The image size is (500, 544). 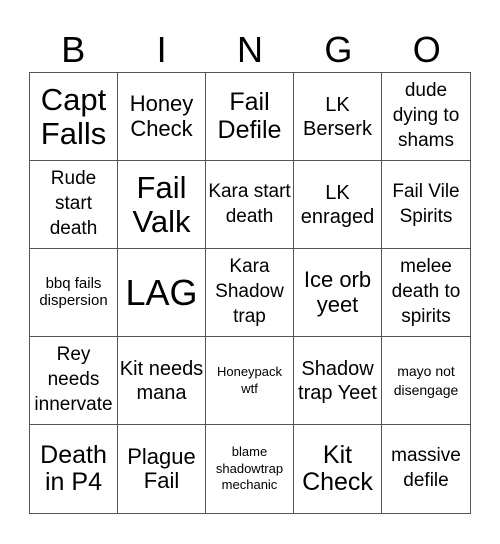 I want to click on bingo-header: B I N G O, so click(x=250, y=50).